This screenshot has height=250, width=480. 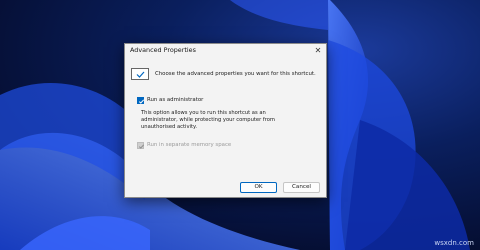 I want to click on close-icon: ✕, so click(x=318, y=50).